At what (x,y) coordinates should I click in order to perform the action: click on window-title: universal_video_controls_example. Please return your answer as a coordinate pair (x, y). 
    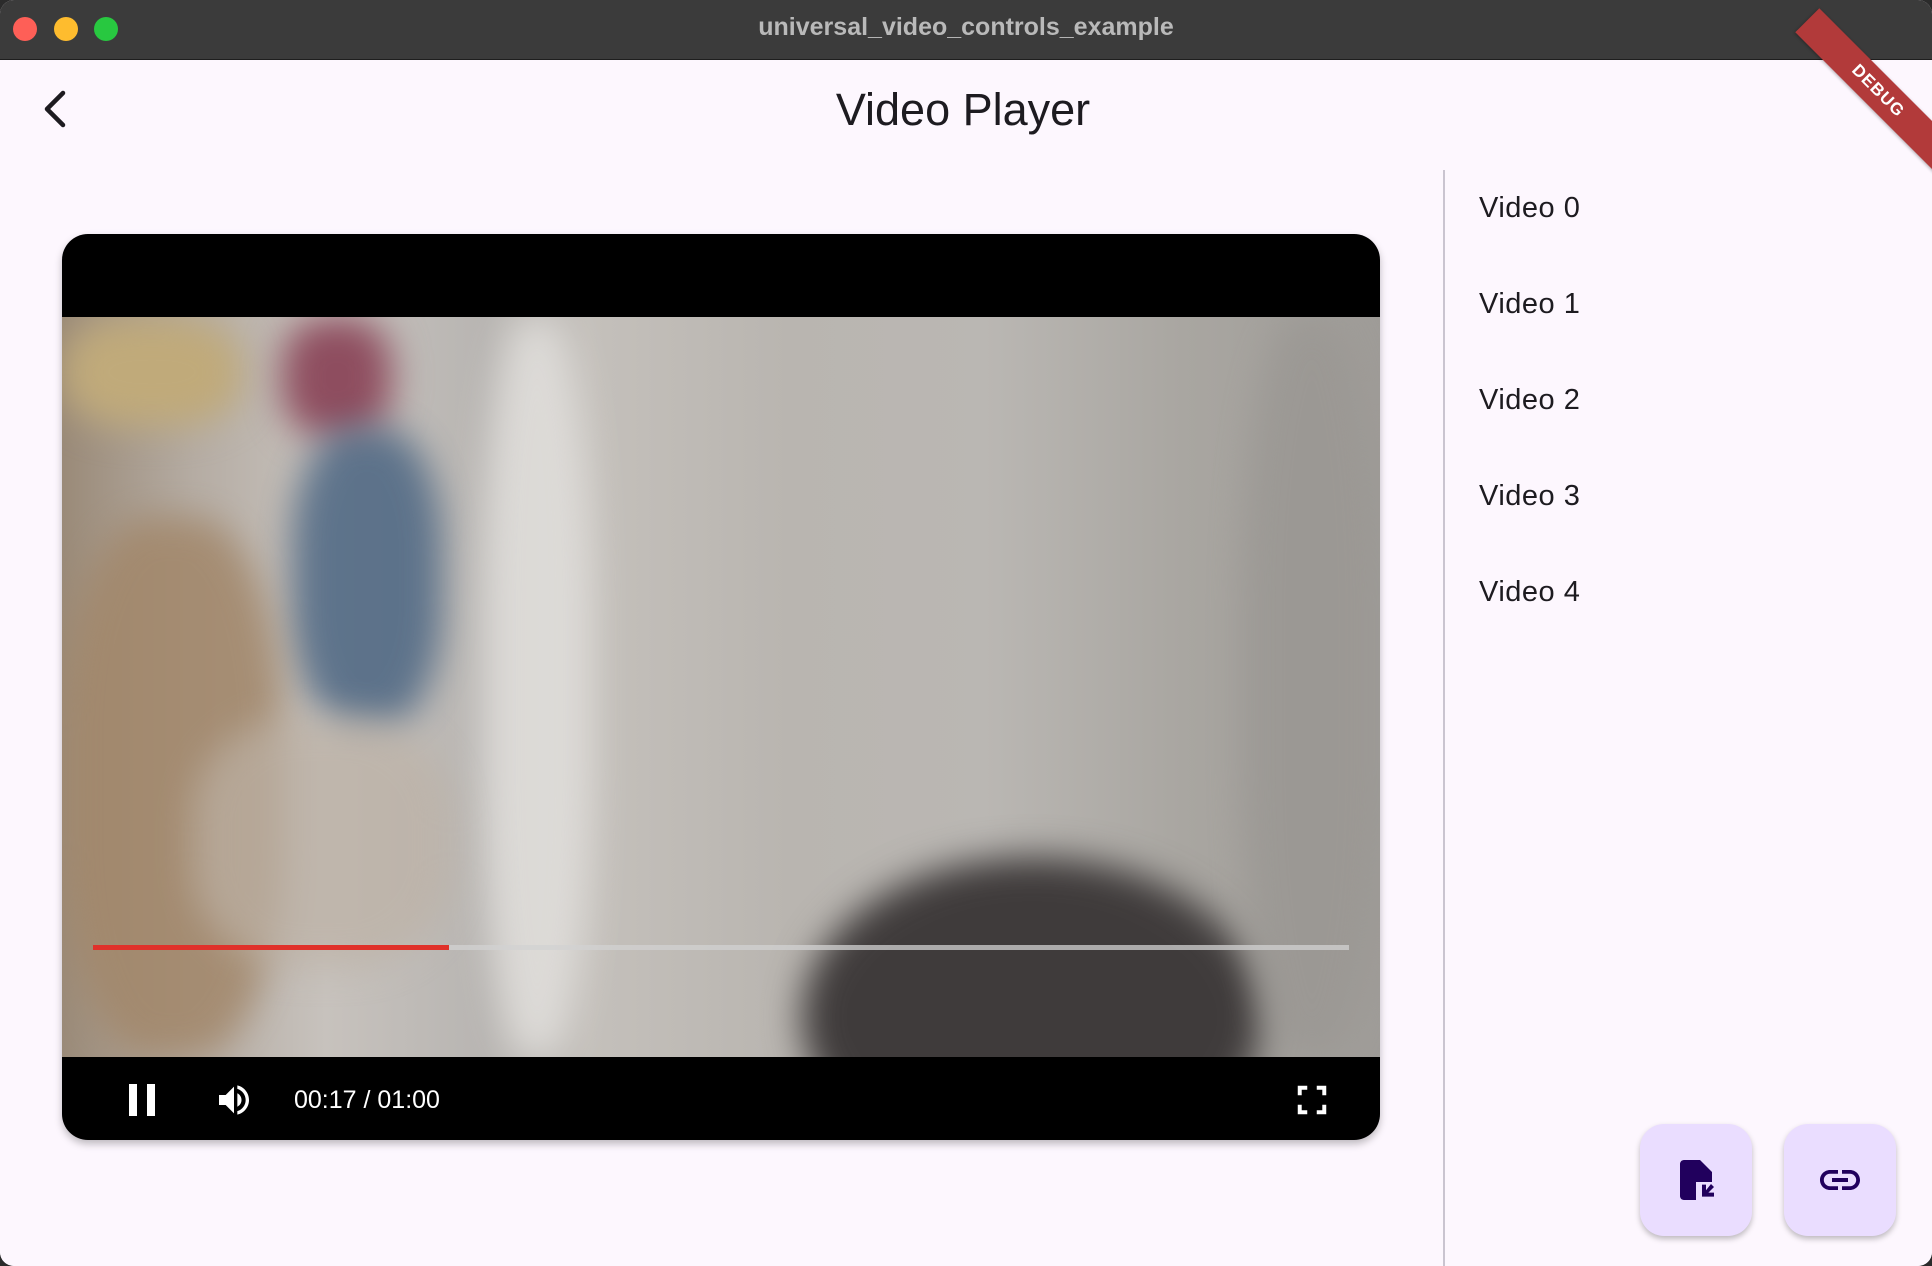
    Looking at the image, I should click on (966, 27).